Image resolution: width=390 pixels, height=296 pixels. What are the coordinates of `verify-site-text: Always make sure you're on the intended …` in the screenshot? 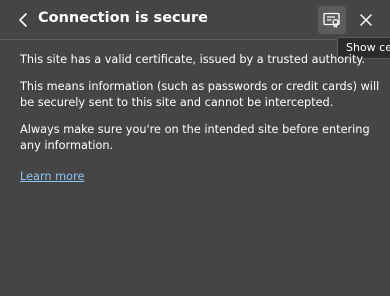 It's located at (195, 137).